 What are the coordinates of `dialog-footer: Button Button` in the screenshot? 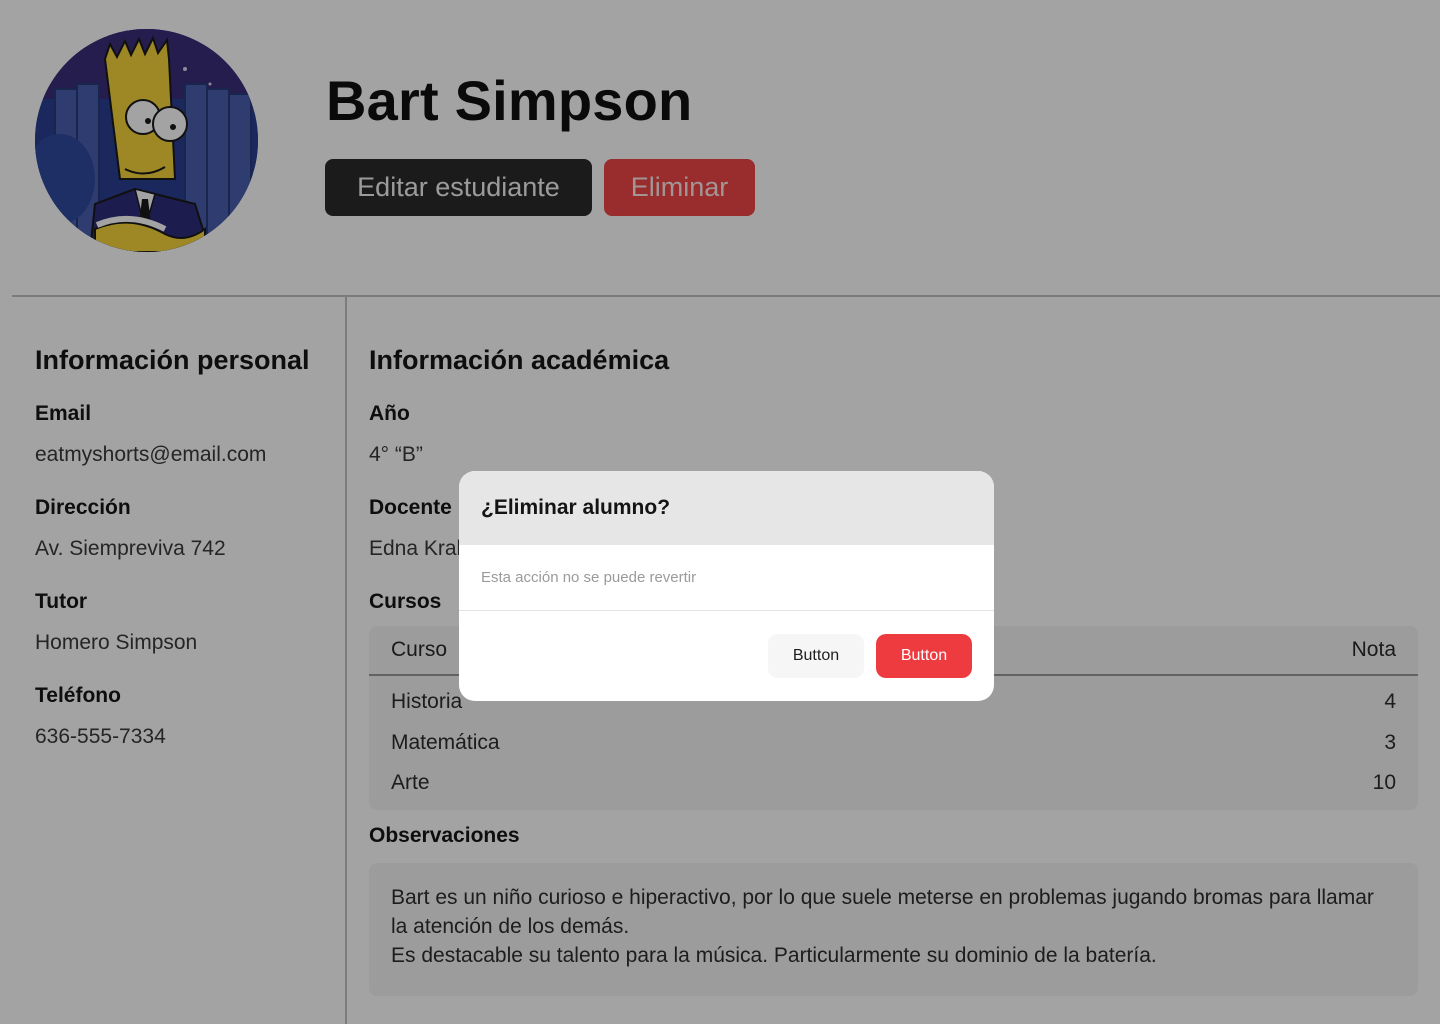 It's located at (726, 656).